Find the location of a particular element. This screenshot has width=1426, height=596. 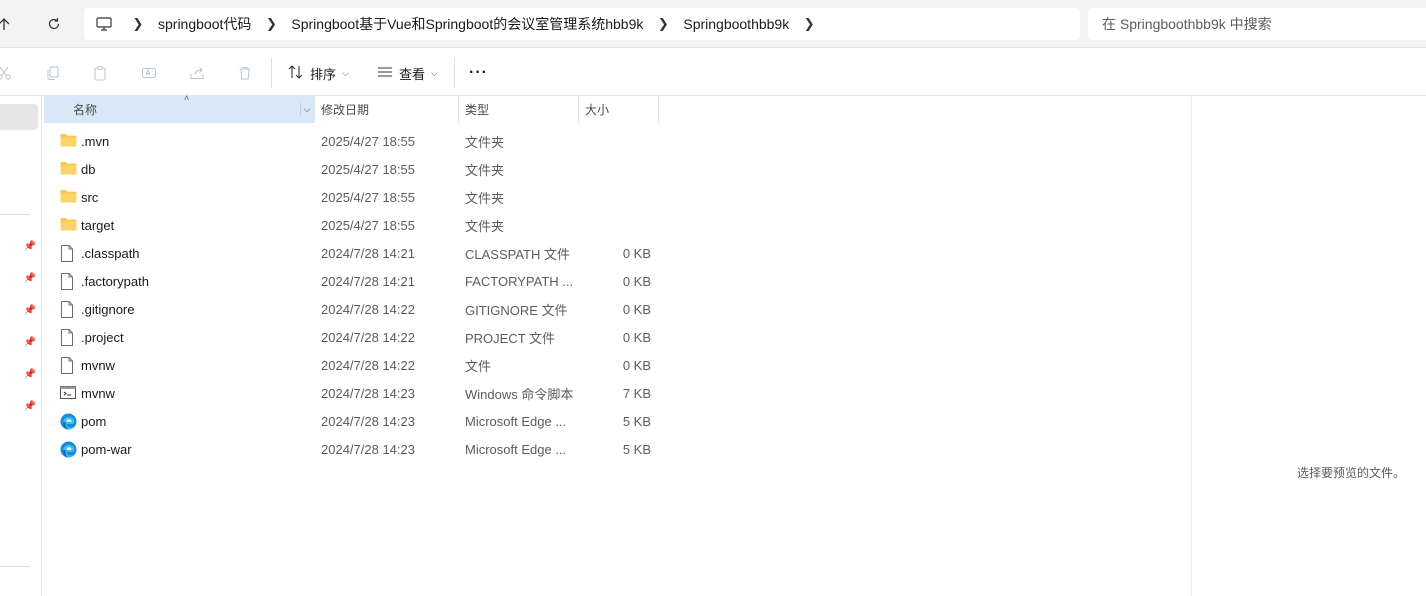

column-header-name-label: 名称 is located at coordinates (85, 110).